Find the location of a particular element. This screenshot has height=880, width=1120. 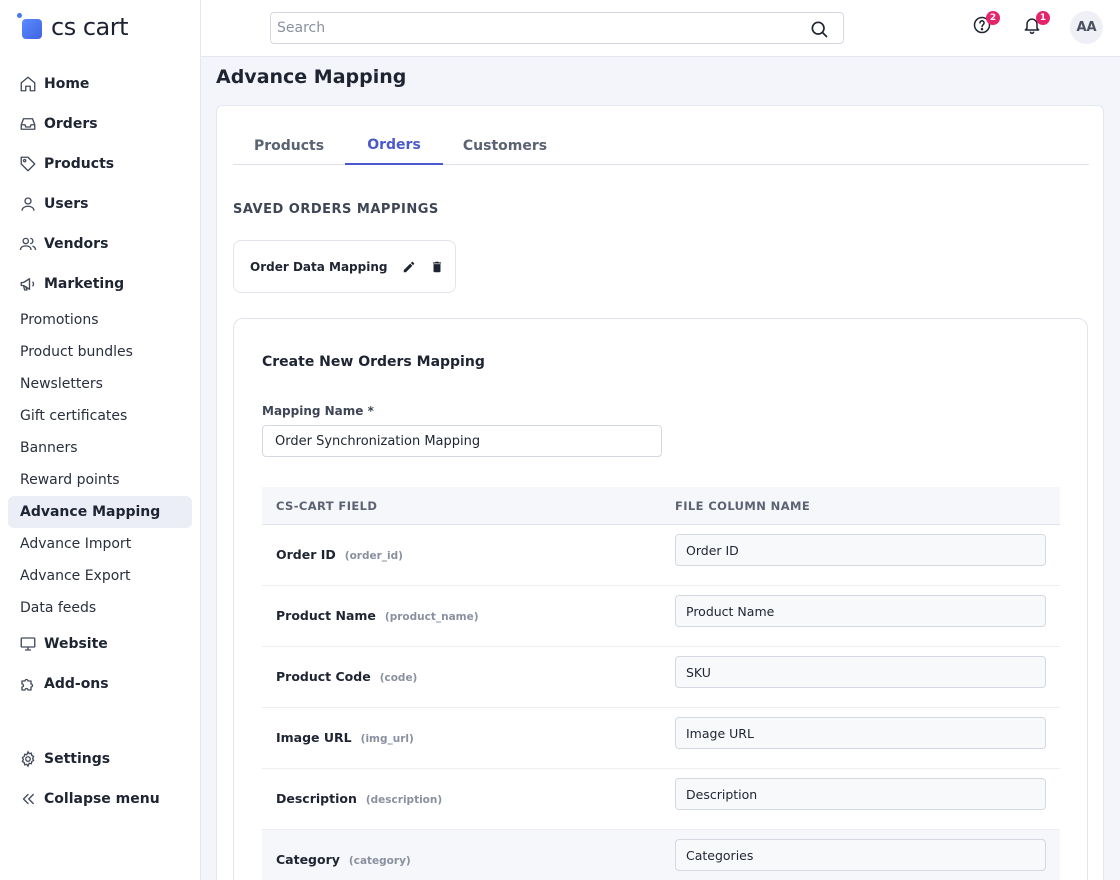

field-key: (img_url) is located at coordinates (387, 739).